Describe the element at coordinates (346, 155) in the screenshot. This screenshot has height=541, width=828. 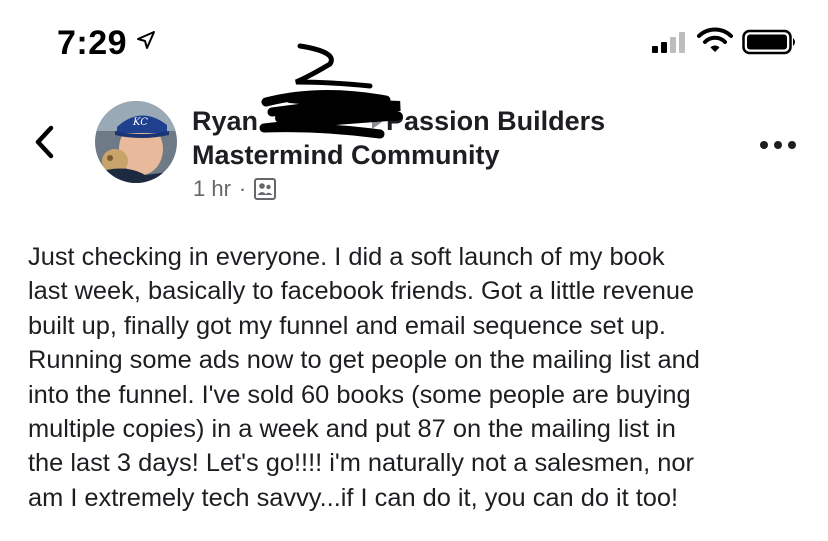
I see `group-name-continued: Mastermind Community` at that location.